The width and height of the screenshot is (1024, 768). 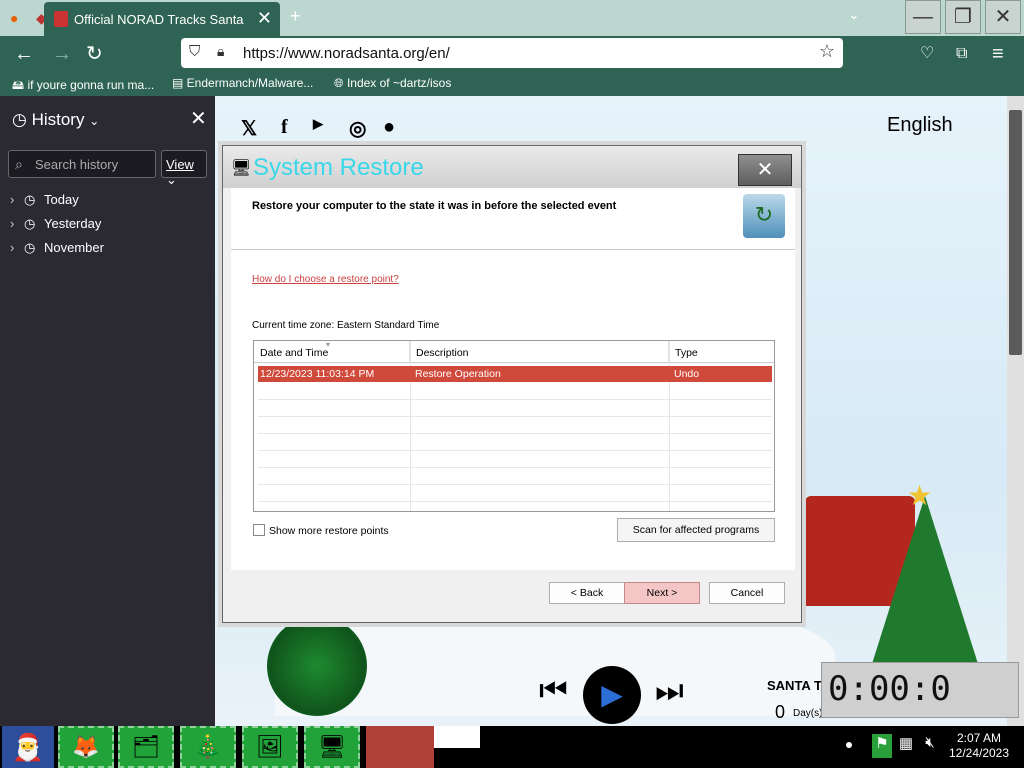 I want to click on christmas-tree, so click(x=925, y=591).